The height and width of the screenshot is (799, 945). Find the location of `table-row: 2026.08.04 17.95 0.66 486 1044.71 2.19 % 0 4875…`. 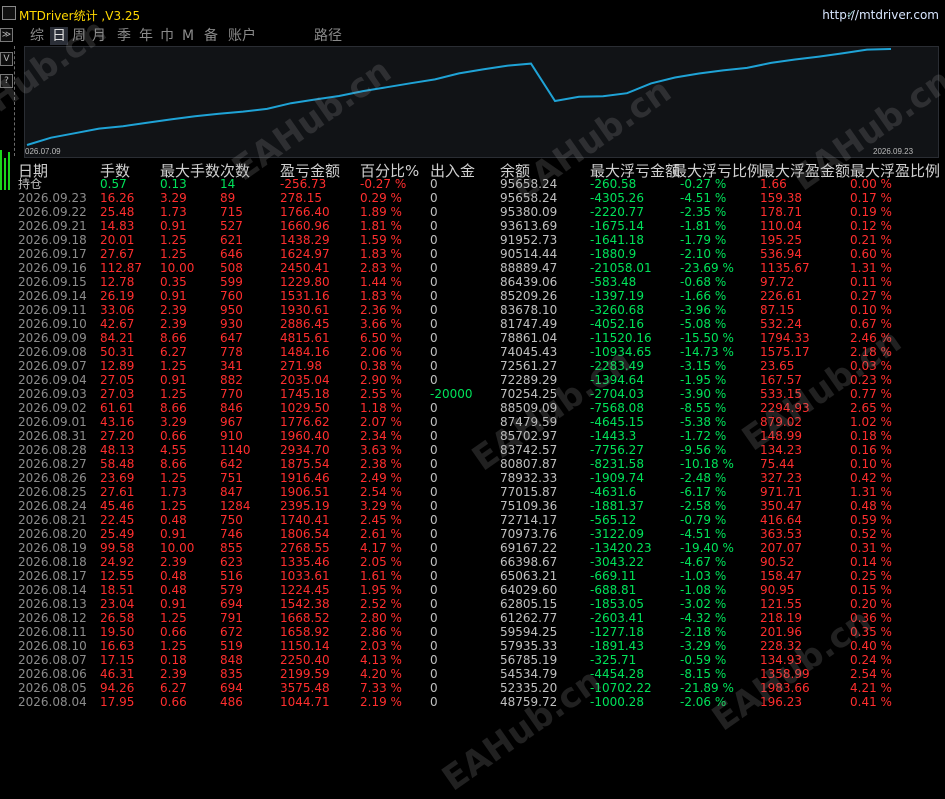

table-row: 2026.08.04 17.95 0.66 486 1044.71 2.19 % 0 4875… is located at coordinates (481, 702).